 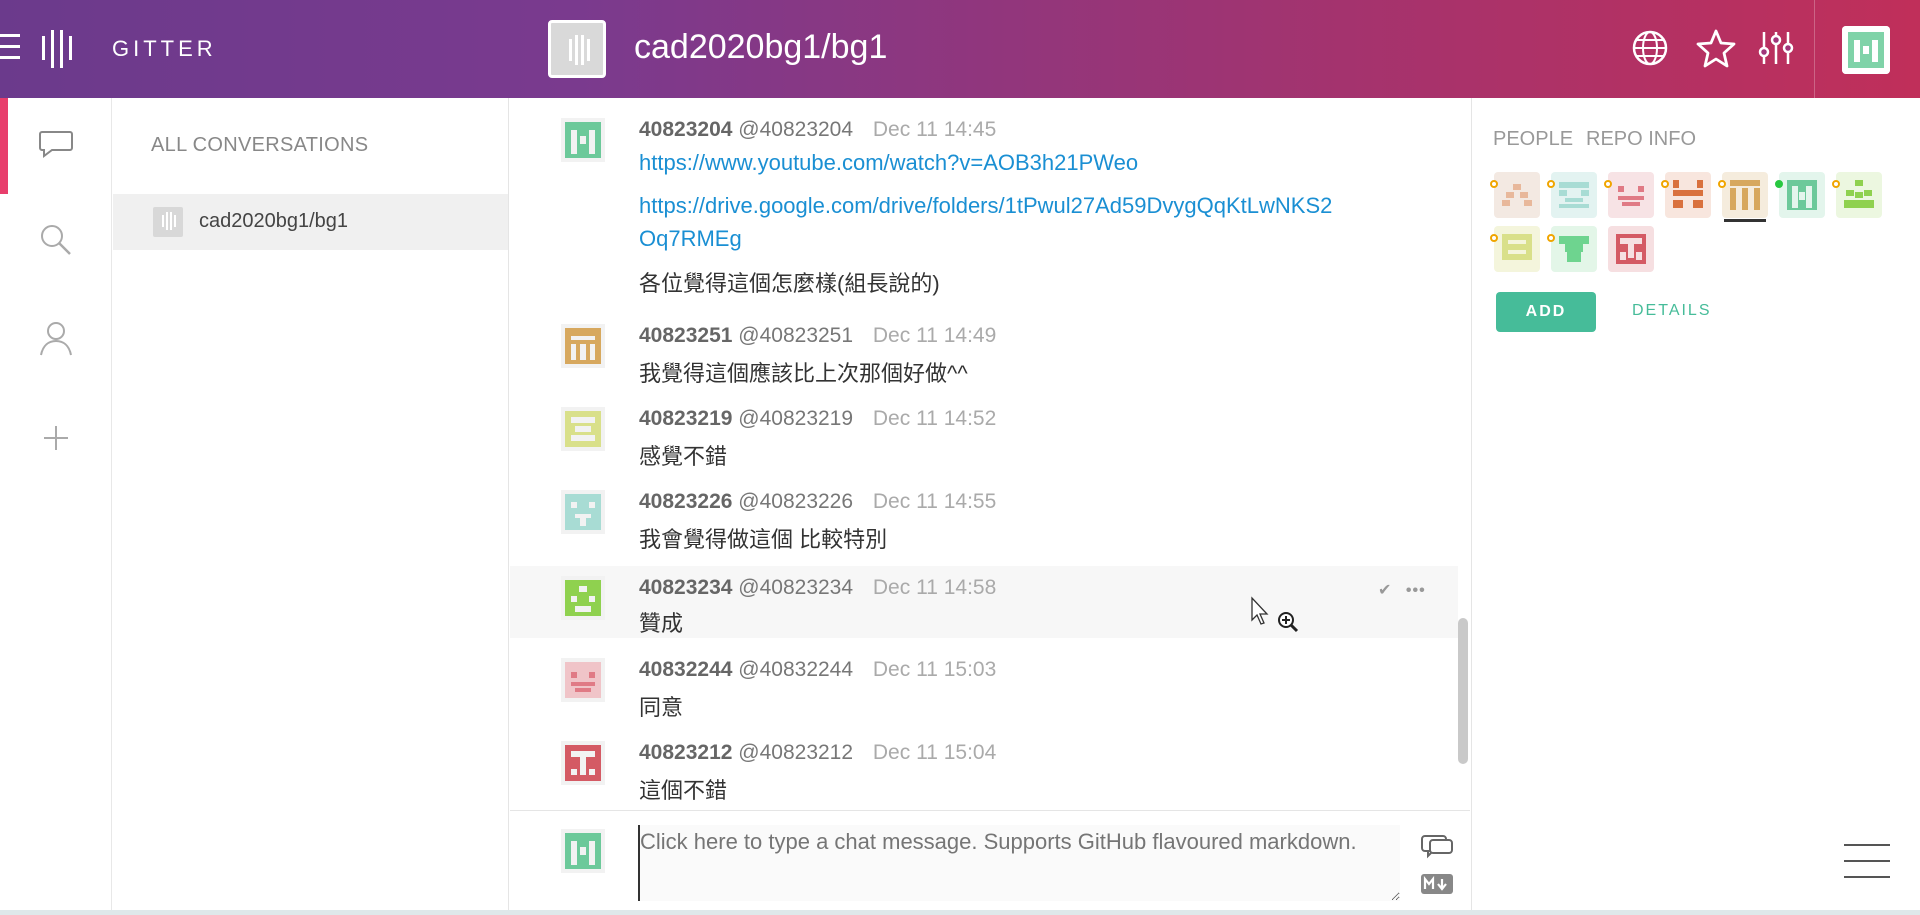 I want to click on display-name: 40823226, so click(x=685, y=501).